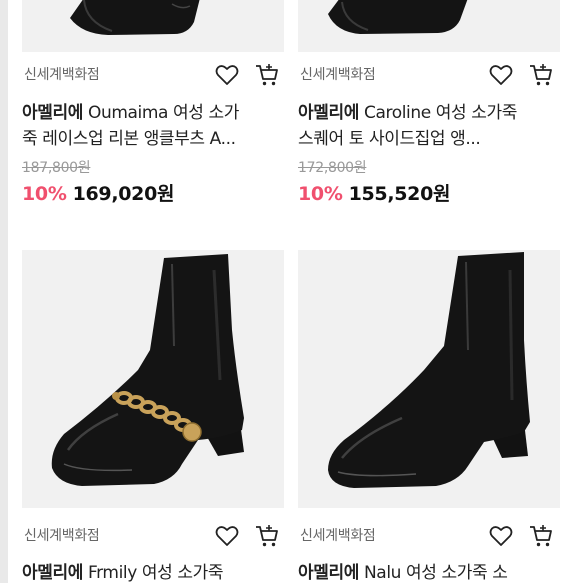 This screenshot has height=583, width=583. I want to click on product-title: 아멜리에 Nalu 여성 소가죽 소, so click(414, 571).